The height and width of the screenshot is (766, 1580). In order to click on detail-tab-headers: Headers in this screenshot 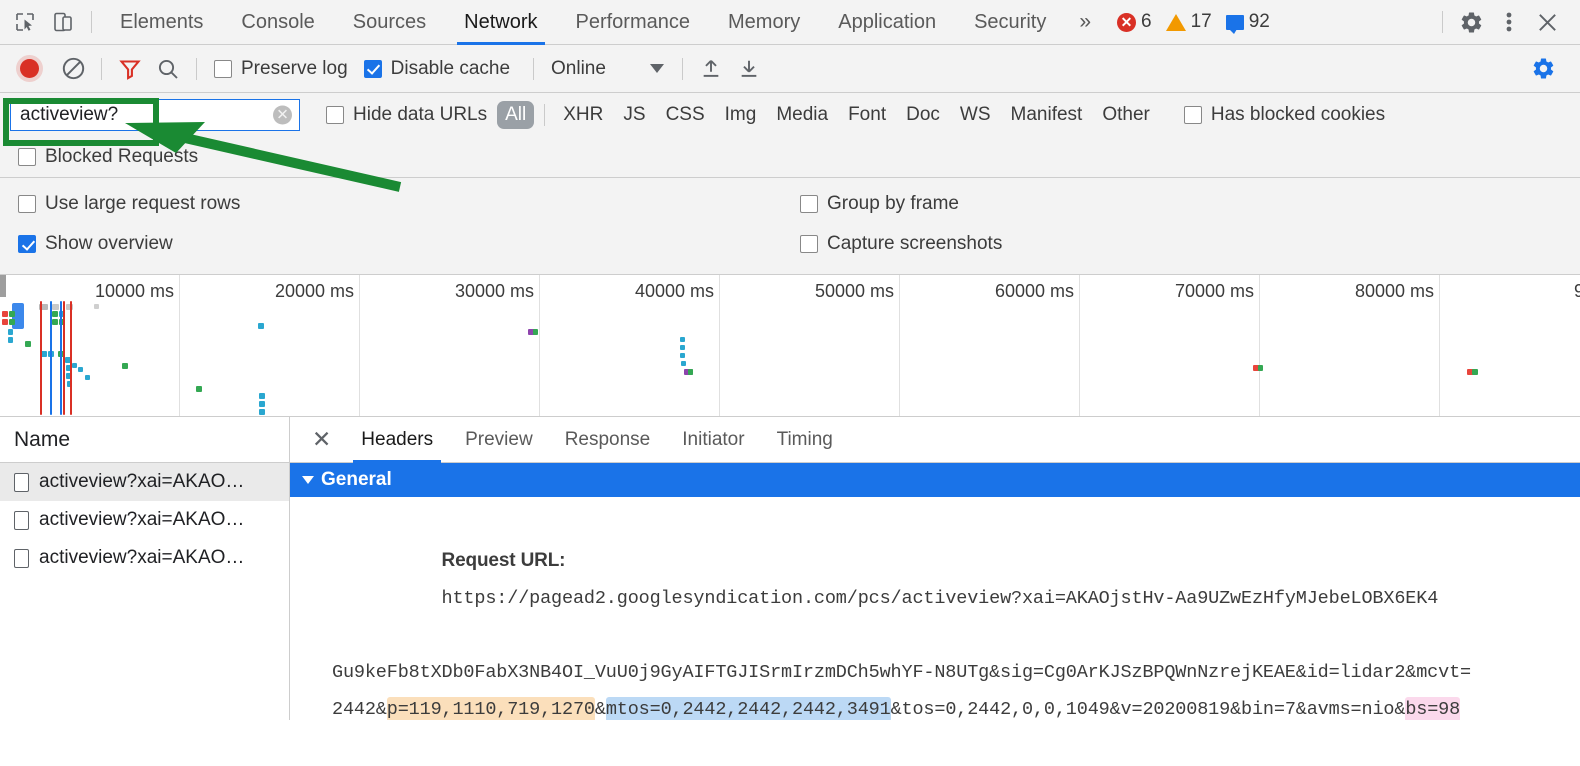, I will do `click(397, 440)`.